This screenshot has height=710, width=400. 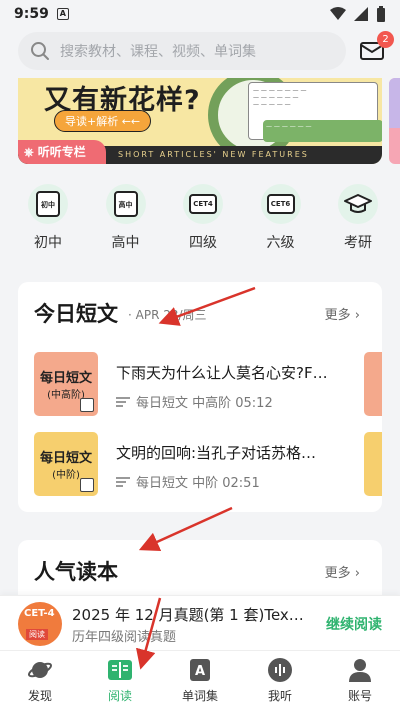 I want to click on popular-more-link: 更多 ›, so click(x=342, y=571).